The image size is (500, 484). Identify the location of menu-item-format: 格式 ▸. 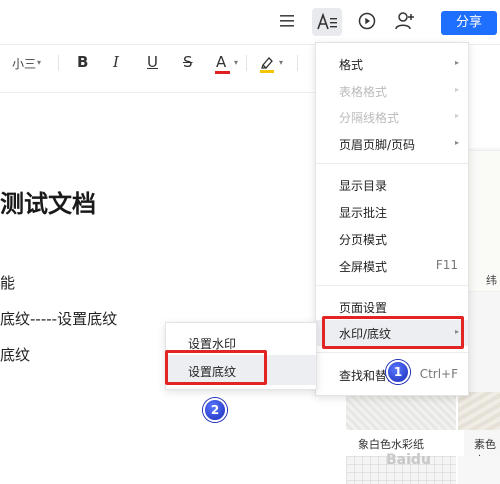
(392, 64).